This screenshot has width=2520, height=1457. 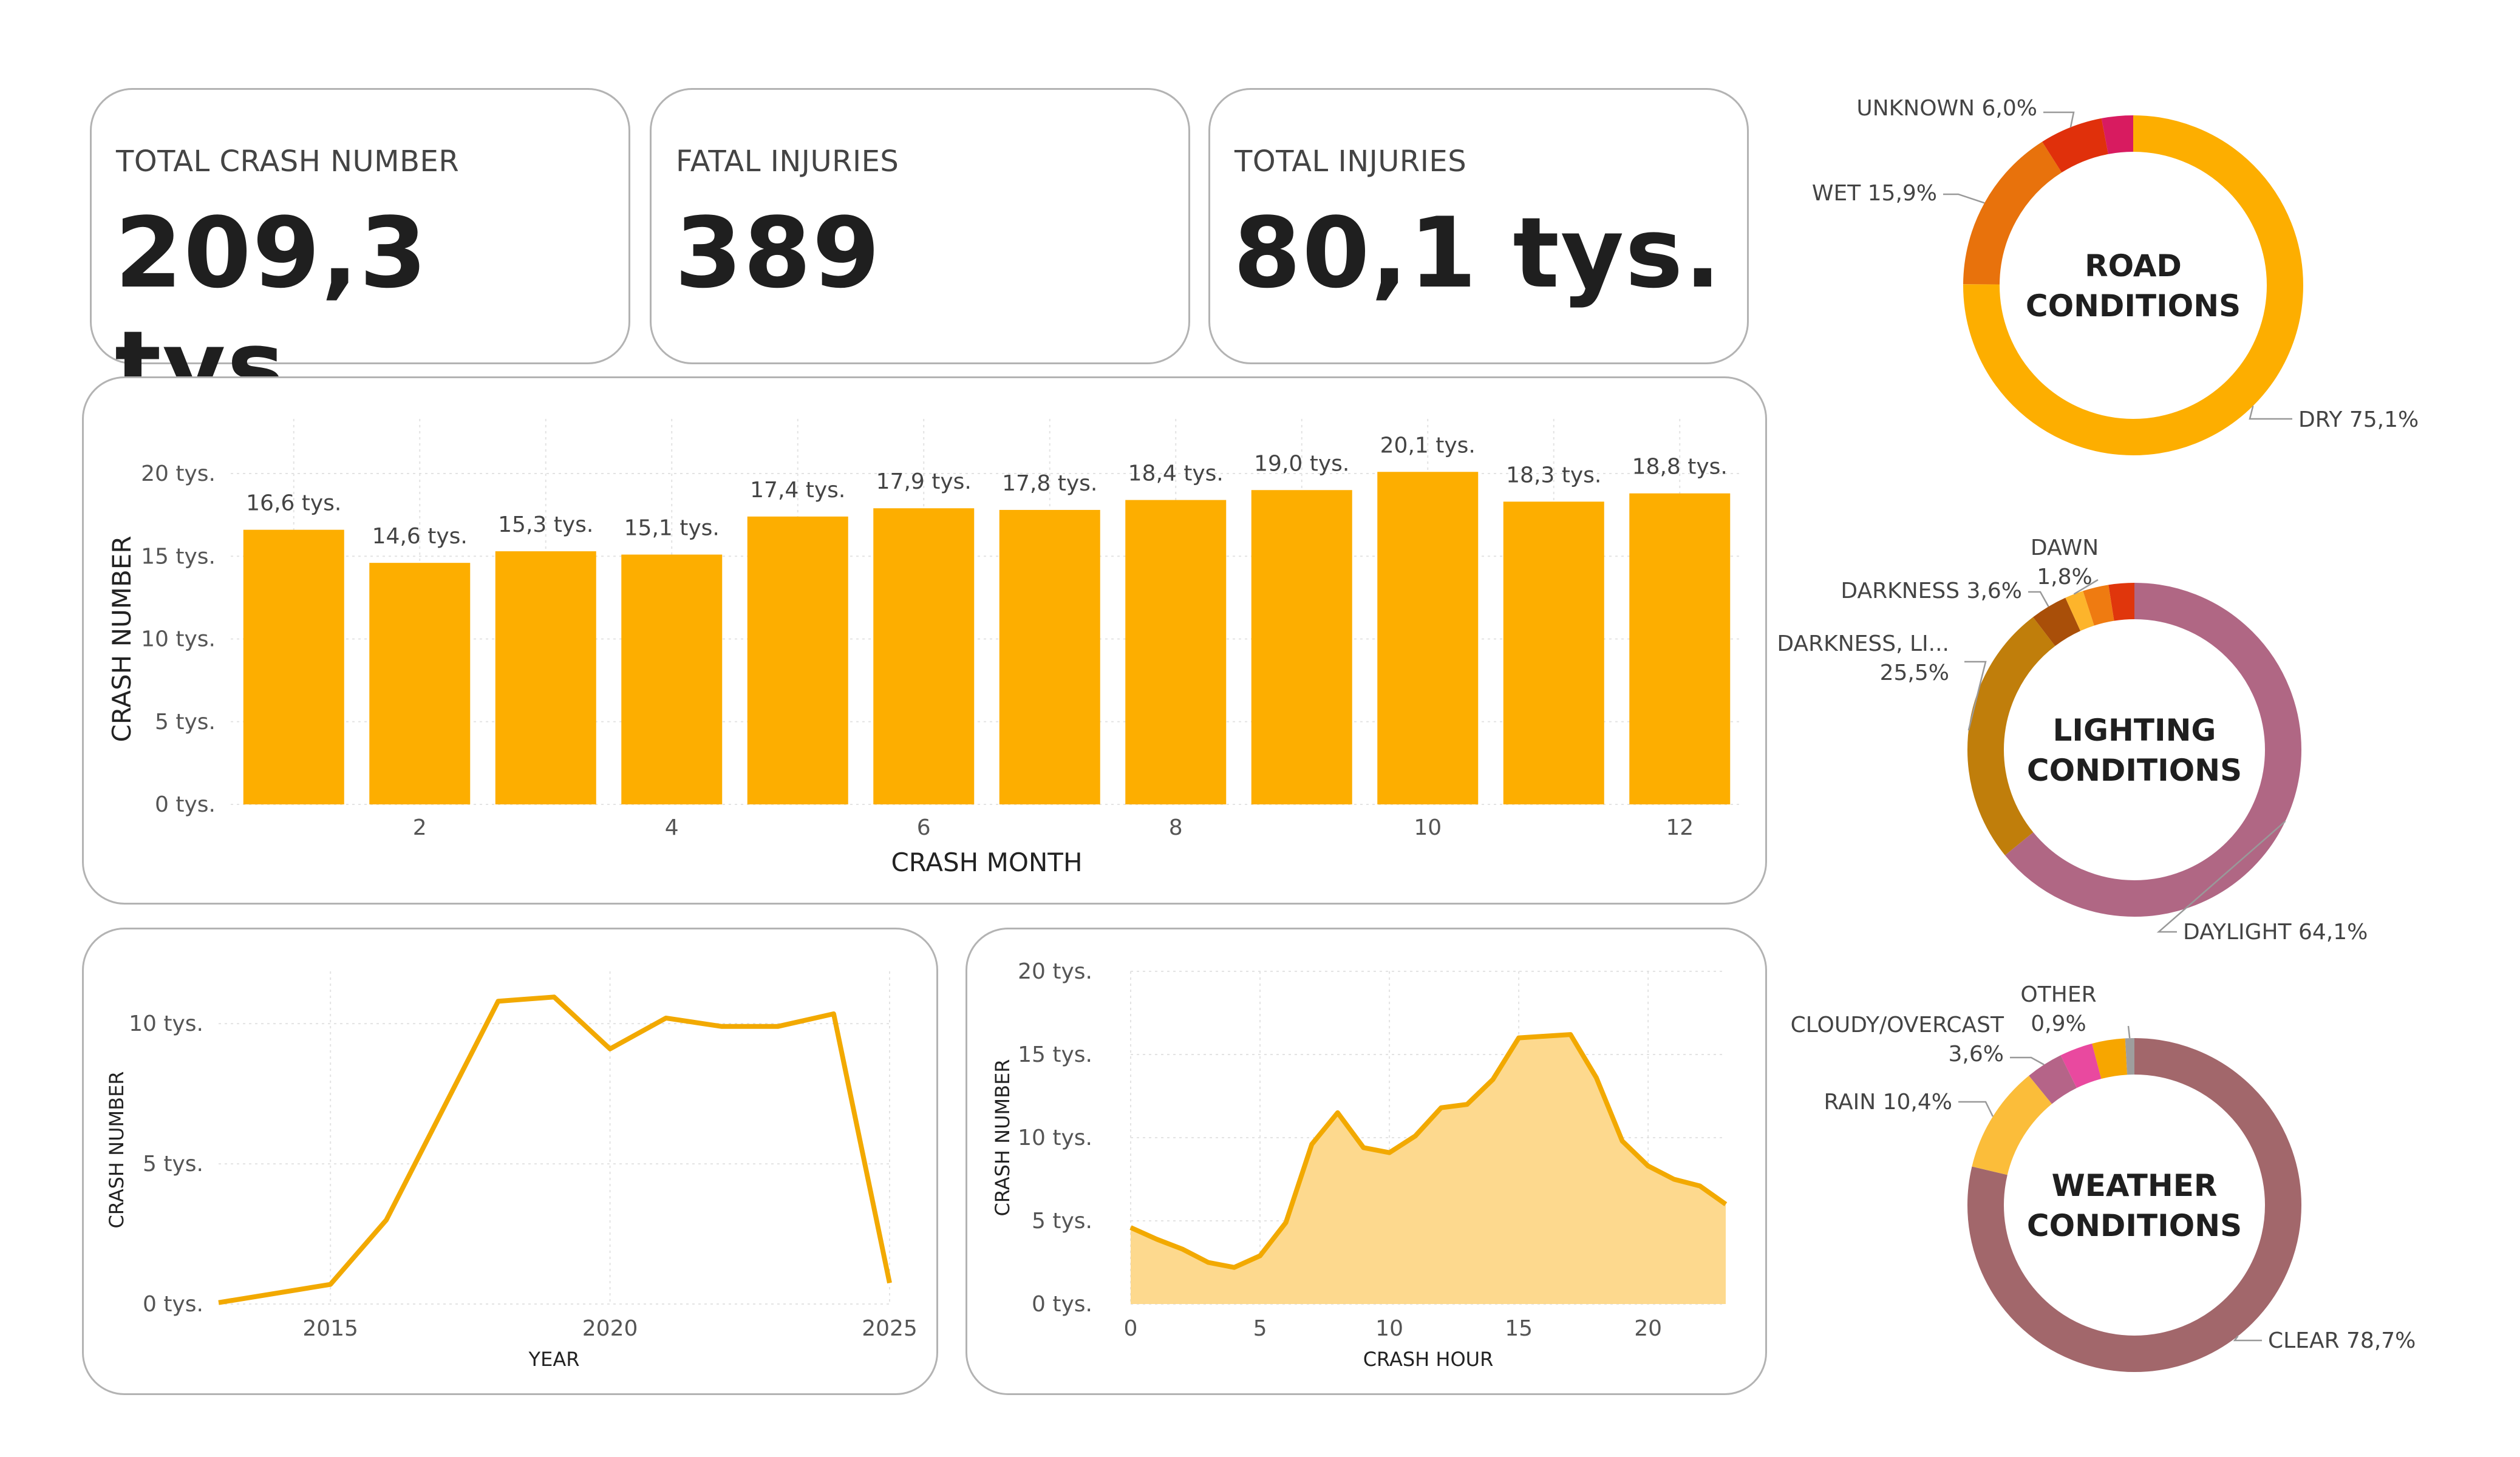 I want to click on x-axis-title: CRASH MONTH, so click(x=986, y=862).